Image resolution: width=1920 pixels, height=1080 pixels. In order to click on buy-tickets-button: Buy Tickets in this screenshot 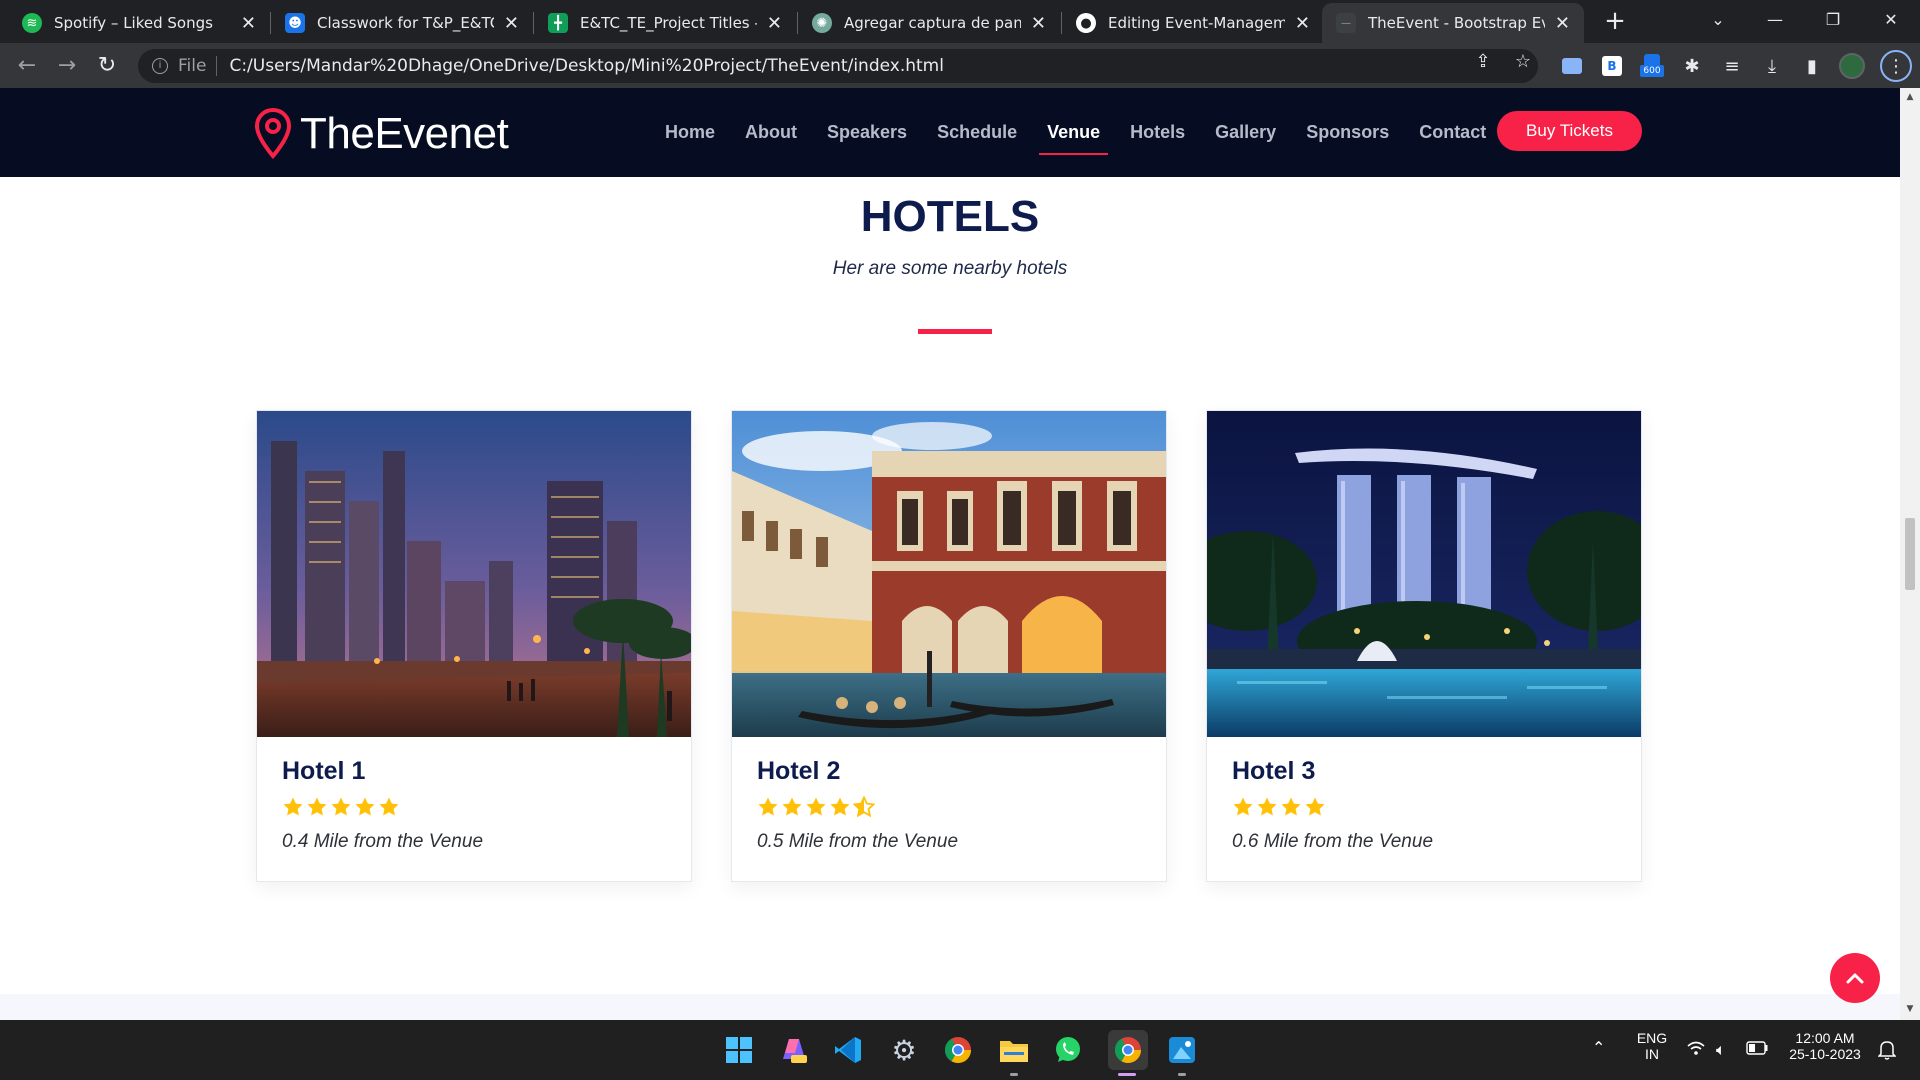, I will do `click(1569, 131)`.